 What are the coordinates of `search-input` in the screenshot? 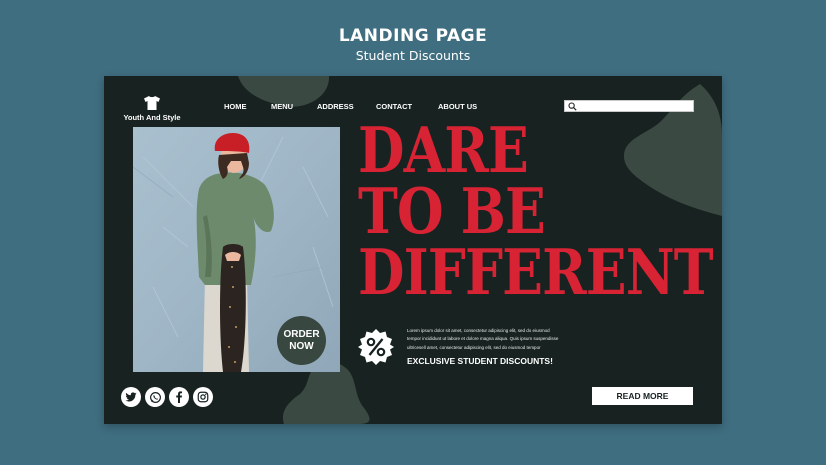 It's located at (634, 106).